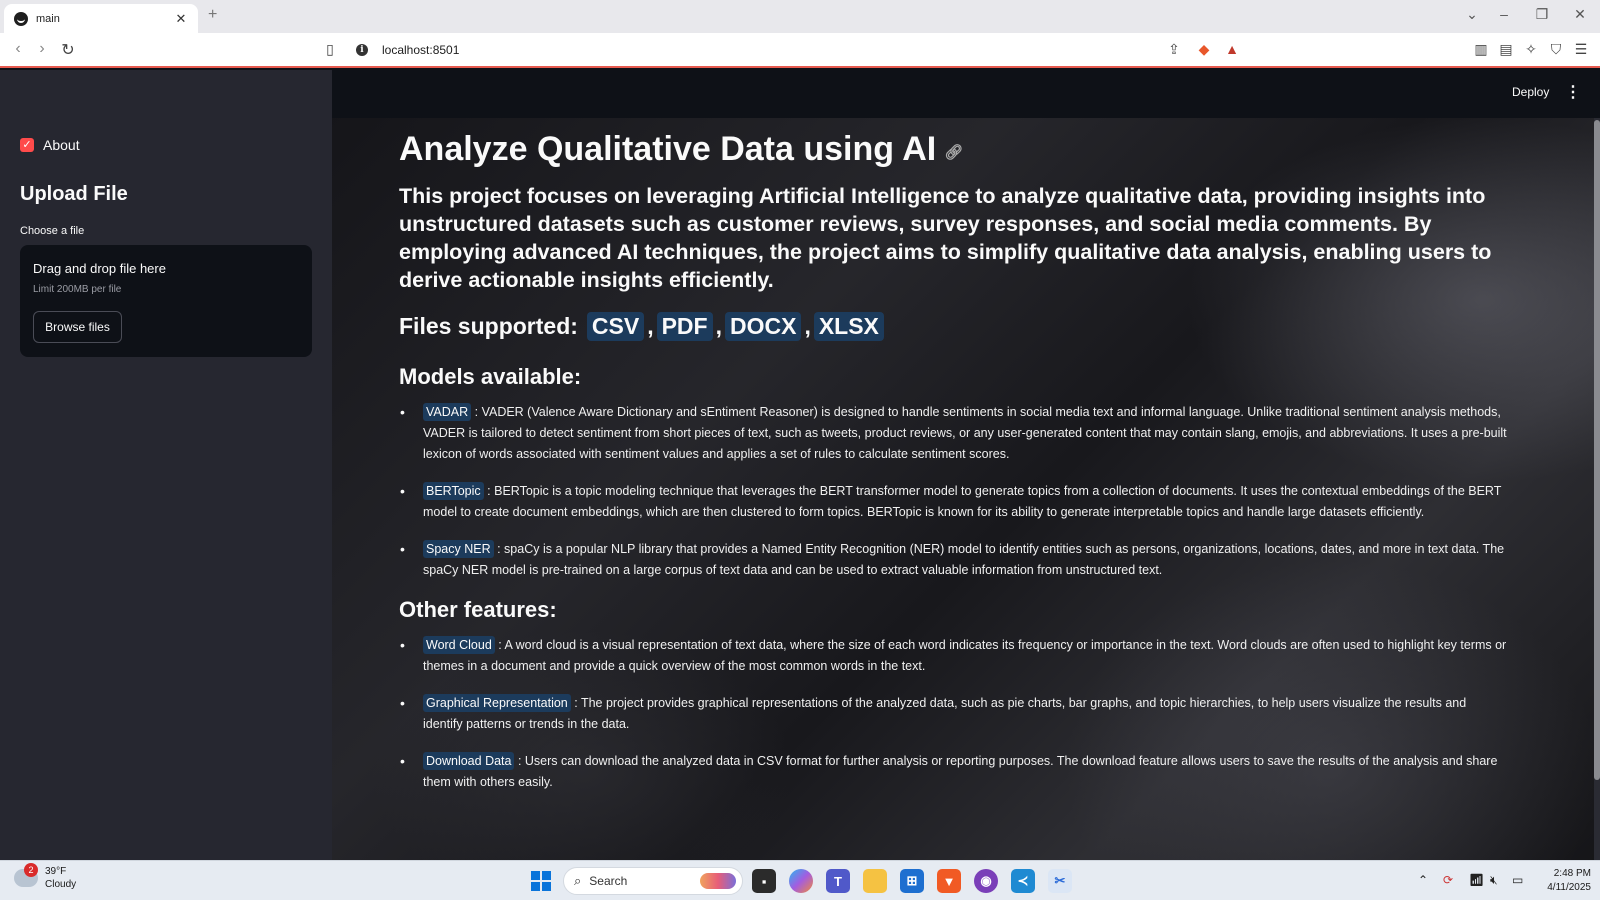  I want to click on minimize-icon: –, so click(1504, 14).